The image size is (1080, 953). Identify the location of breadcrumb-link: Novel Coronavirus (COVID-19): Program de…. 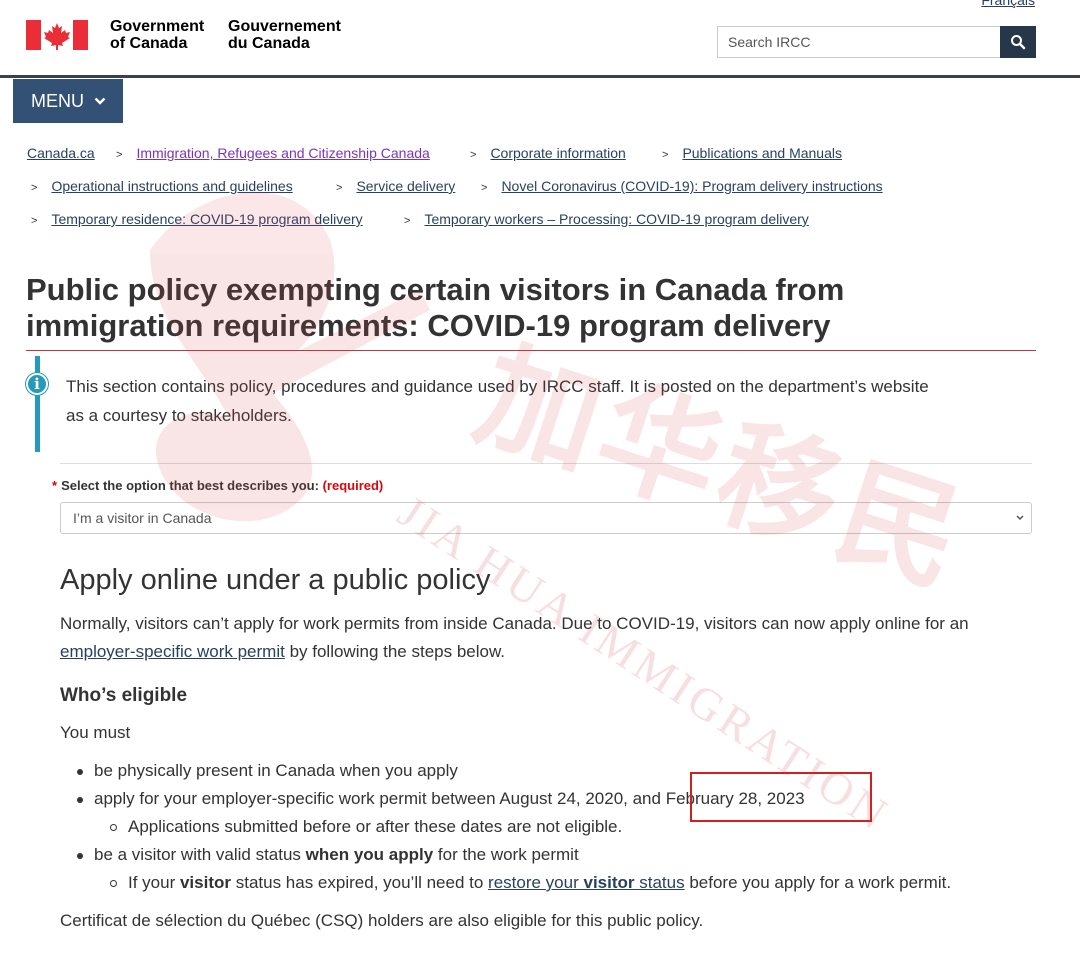
(691, 186).